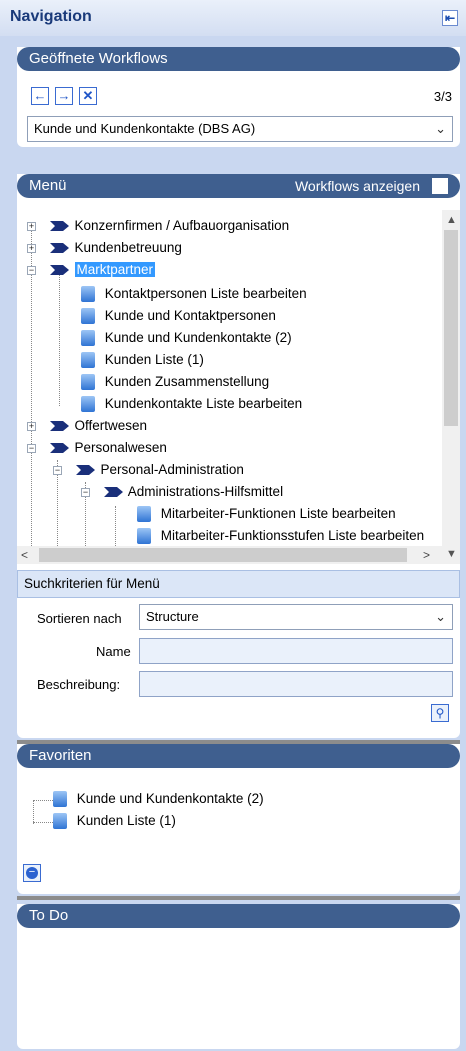 The height and width of the screenshot is (1051, 466). I want to click on sort-select: Structure ⌄, so click(296, 617).